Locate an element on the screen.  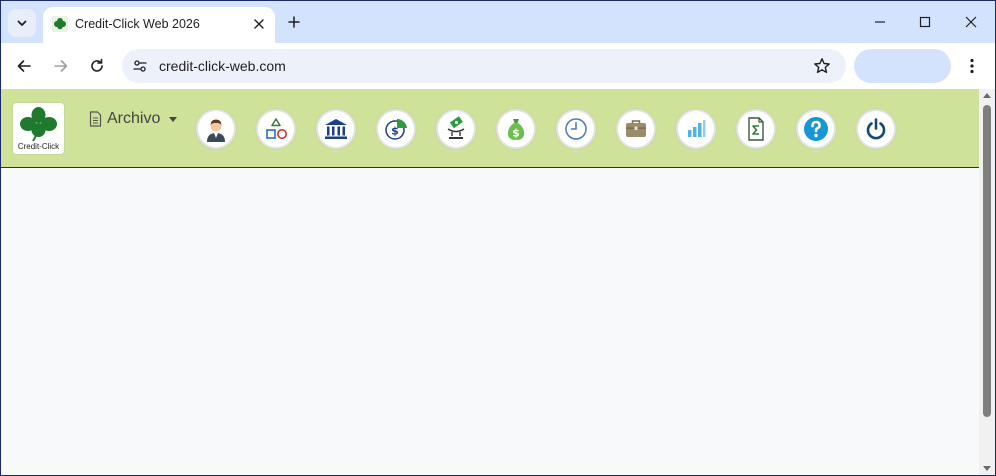
scroll-down-arrow-icon is located at coordinates (987, 468).